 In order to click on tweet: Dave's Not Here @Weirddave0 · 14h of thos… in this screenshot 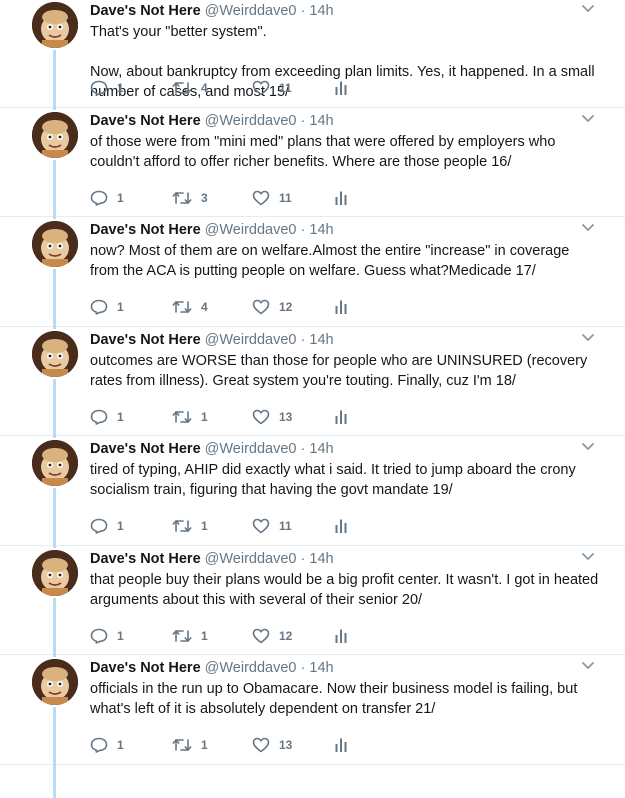, I will do `click(312, 162)`.